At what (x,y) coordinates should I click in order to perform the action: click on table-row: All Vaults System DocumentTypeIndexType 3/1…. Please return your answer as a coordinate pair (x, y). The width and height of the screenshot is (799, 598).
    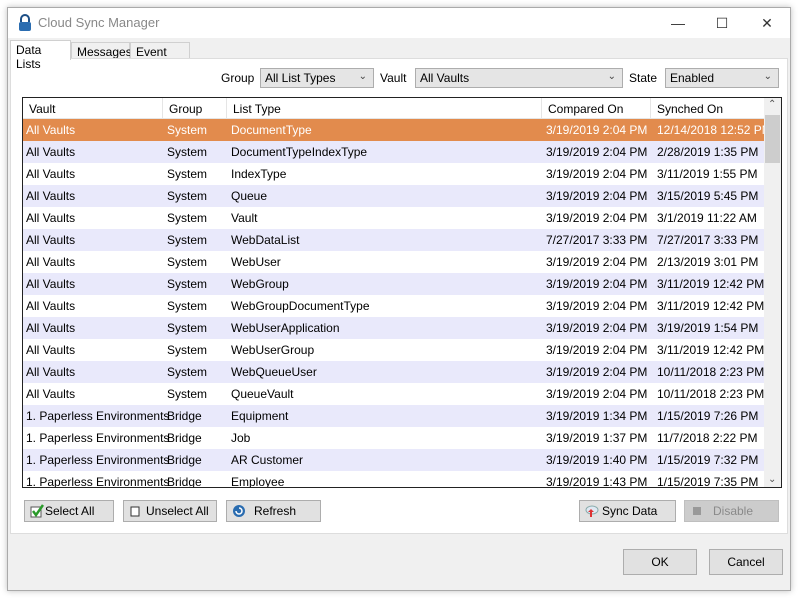
    Looking at the image, I should click on (394, 152).